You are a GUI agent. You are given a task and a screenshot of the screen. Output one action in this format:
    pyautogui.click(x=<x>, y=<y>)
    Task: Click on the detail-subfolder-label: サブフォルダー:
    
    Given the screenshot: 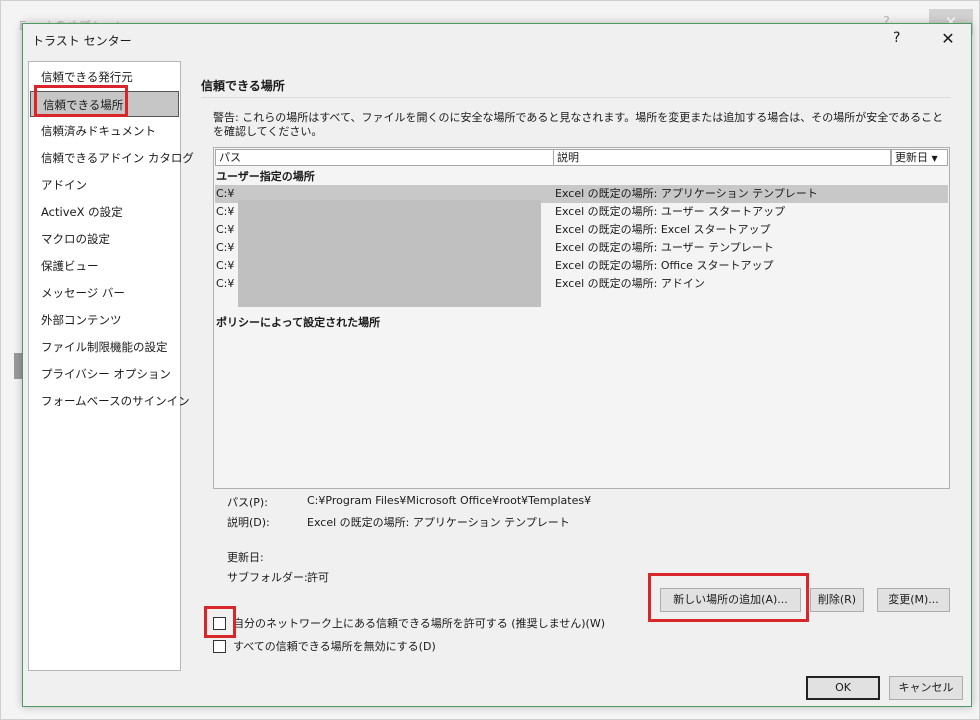 What is the action you would take?
    pyautogui.click(x=267, y=577)
    